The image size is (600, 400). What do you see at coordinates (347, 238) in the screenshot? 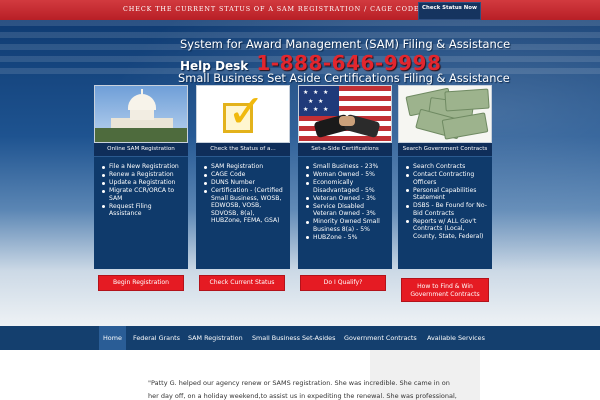
I see `list-item: HUBZone - 5%` at bounding box center [347, 238].